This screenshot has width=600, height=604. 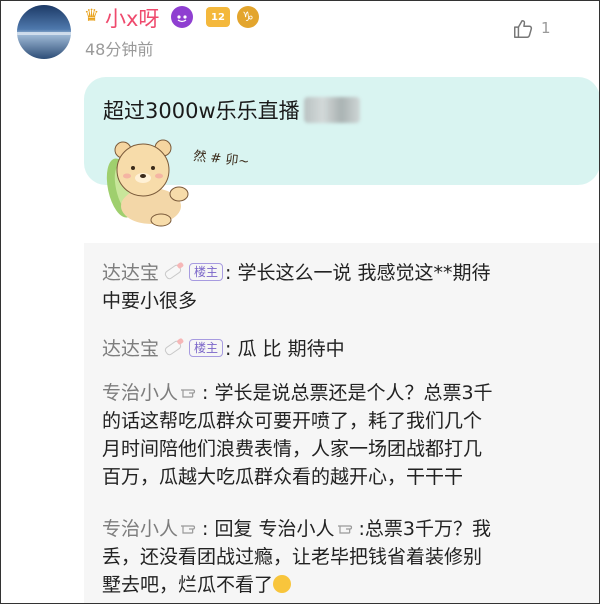 What do you see at coordinates (92, 16) in the screenshot?
I see `crown-icon: ♛` at bounding box center [92, 16].